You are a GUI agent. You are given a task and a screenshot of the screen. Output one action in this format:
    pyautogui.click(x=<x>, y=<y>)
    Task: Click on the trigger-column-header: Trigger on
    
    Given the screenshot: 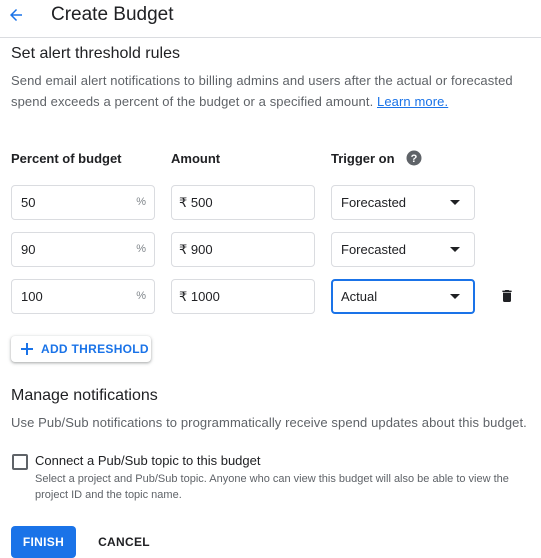 What is the action you would take?
    pyautogui.click(x=363, y=158)
    